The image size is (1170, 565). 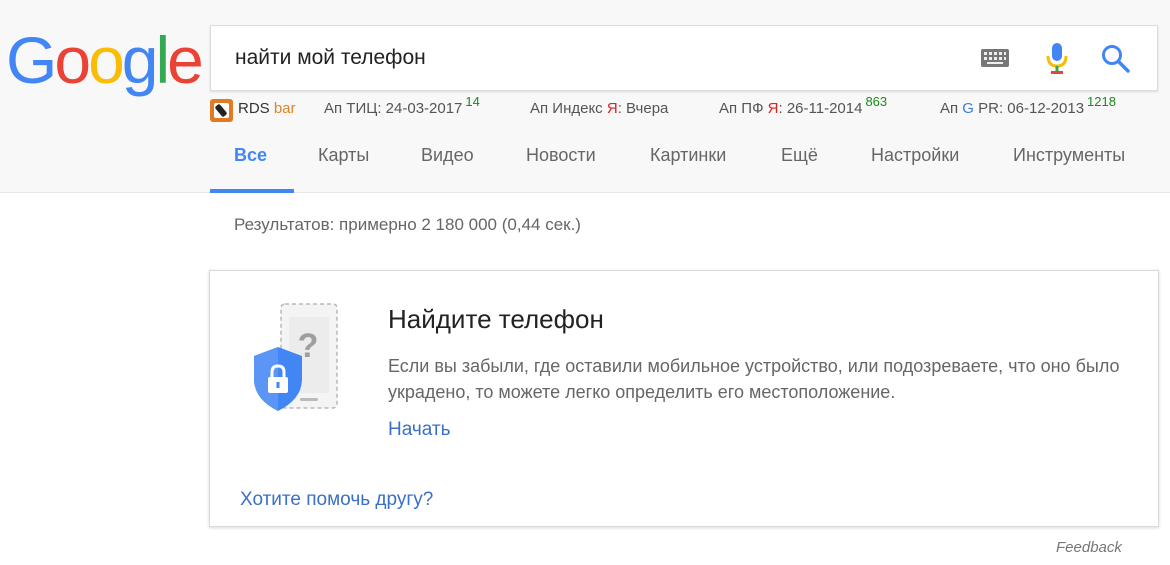 I want to click on google-logo: Google, so click(x=105, y=60).